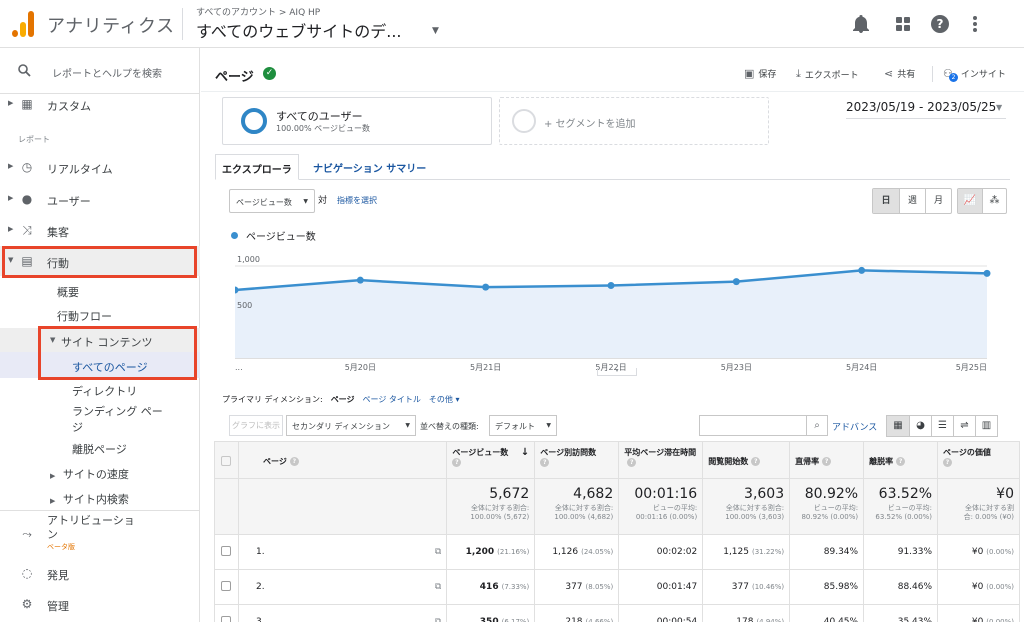 The width and height of the screenshot is (1024, 622). Describe the element at coordinates (258, 11) in the screenshot. I see `account-breadcrumb: すべてのアカウント > AIQ HP` at that location.